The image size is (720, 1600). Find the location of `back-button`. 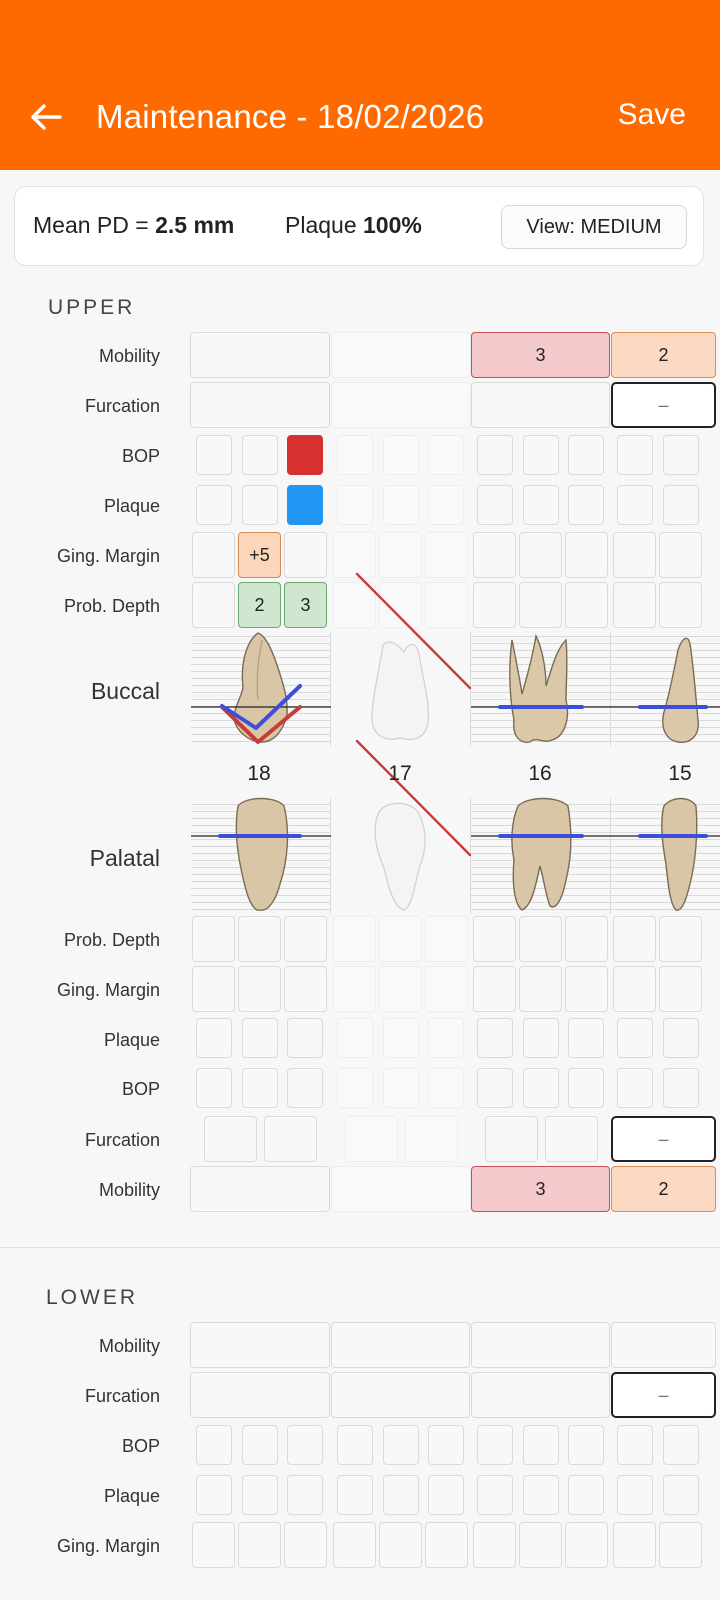

back-button is located at coordinates (46, 118).